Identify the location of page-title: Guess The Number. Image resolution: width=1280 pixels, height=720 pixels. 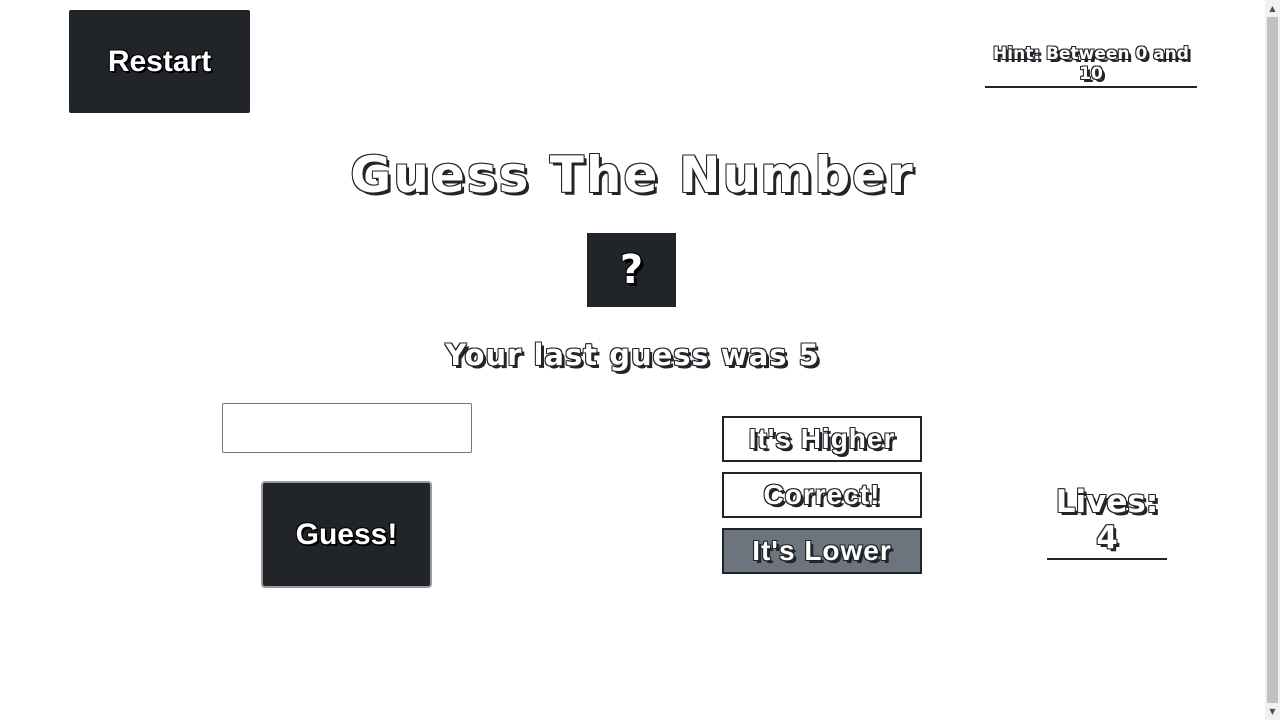
(632, 175).